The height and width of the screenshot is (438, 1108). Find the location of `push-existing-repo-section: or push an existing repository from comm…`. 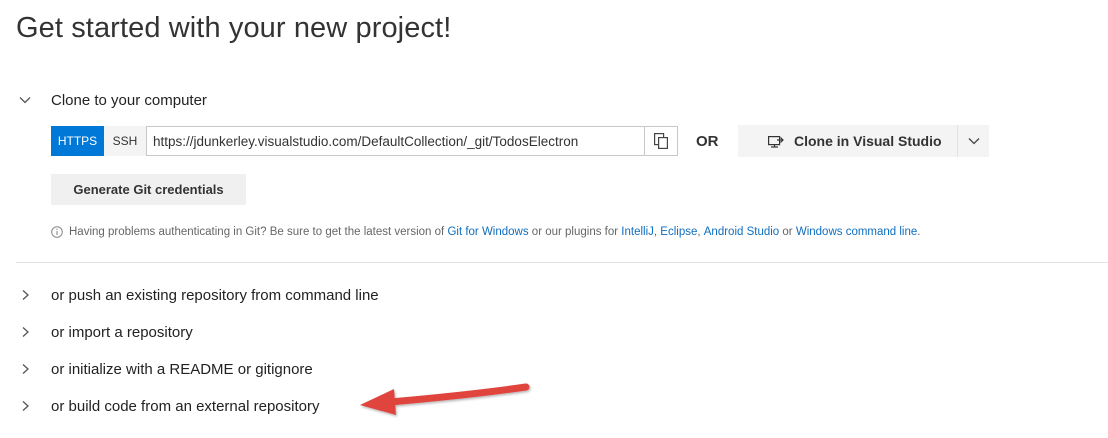

push-existing-repo-section: or push an existing repository from comm… is located at coordinates (197, 295).